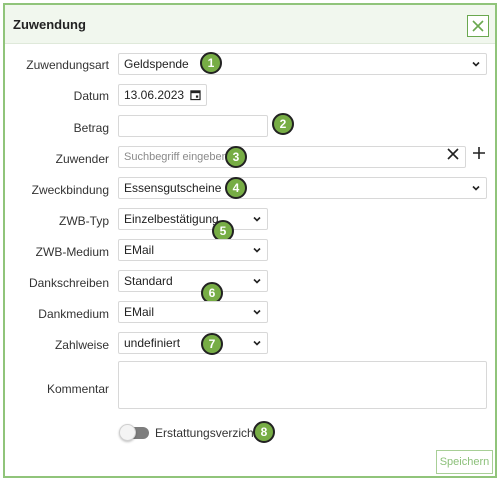 The height and width of the screenshot is (483, 502). Describe the element at coordinates (127, 432) in the screenshot. I see `toggle-knob` at that location.